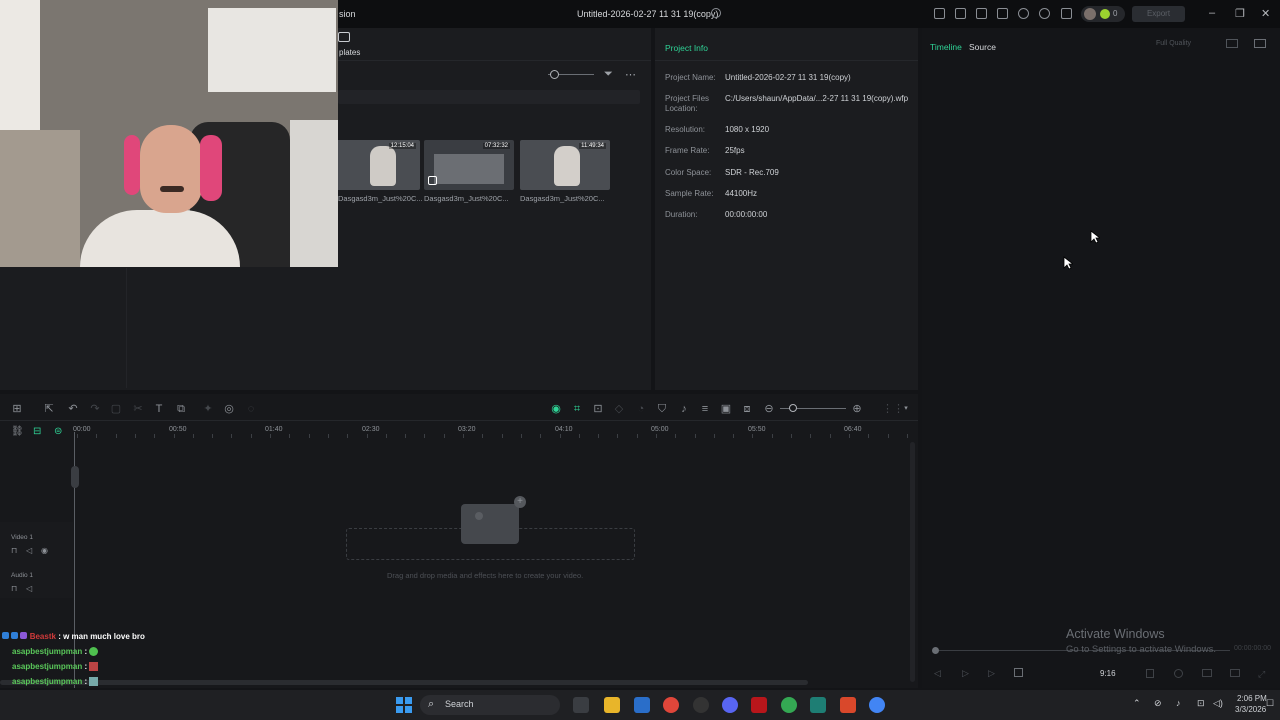 This screenshot has width=1280, height=720. What do you see at coordinates (705, 409) in the screenshot?
I see `audio-mixer-icon: ≡` at bounding box center [705, 409].